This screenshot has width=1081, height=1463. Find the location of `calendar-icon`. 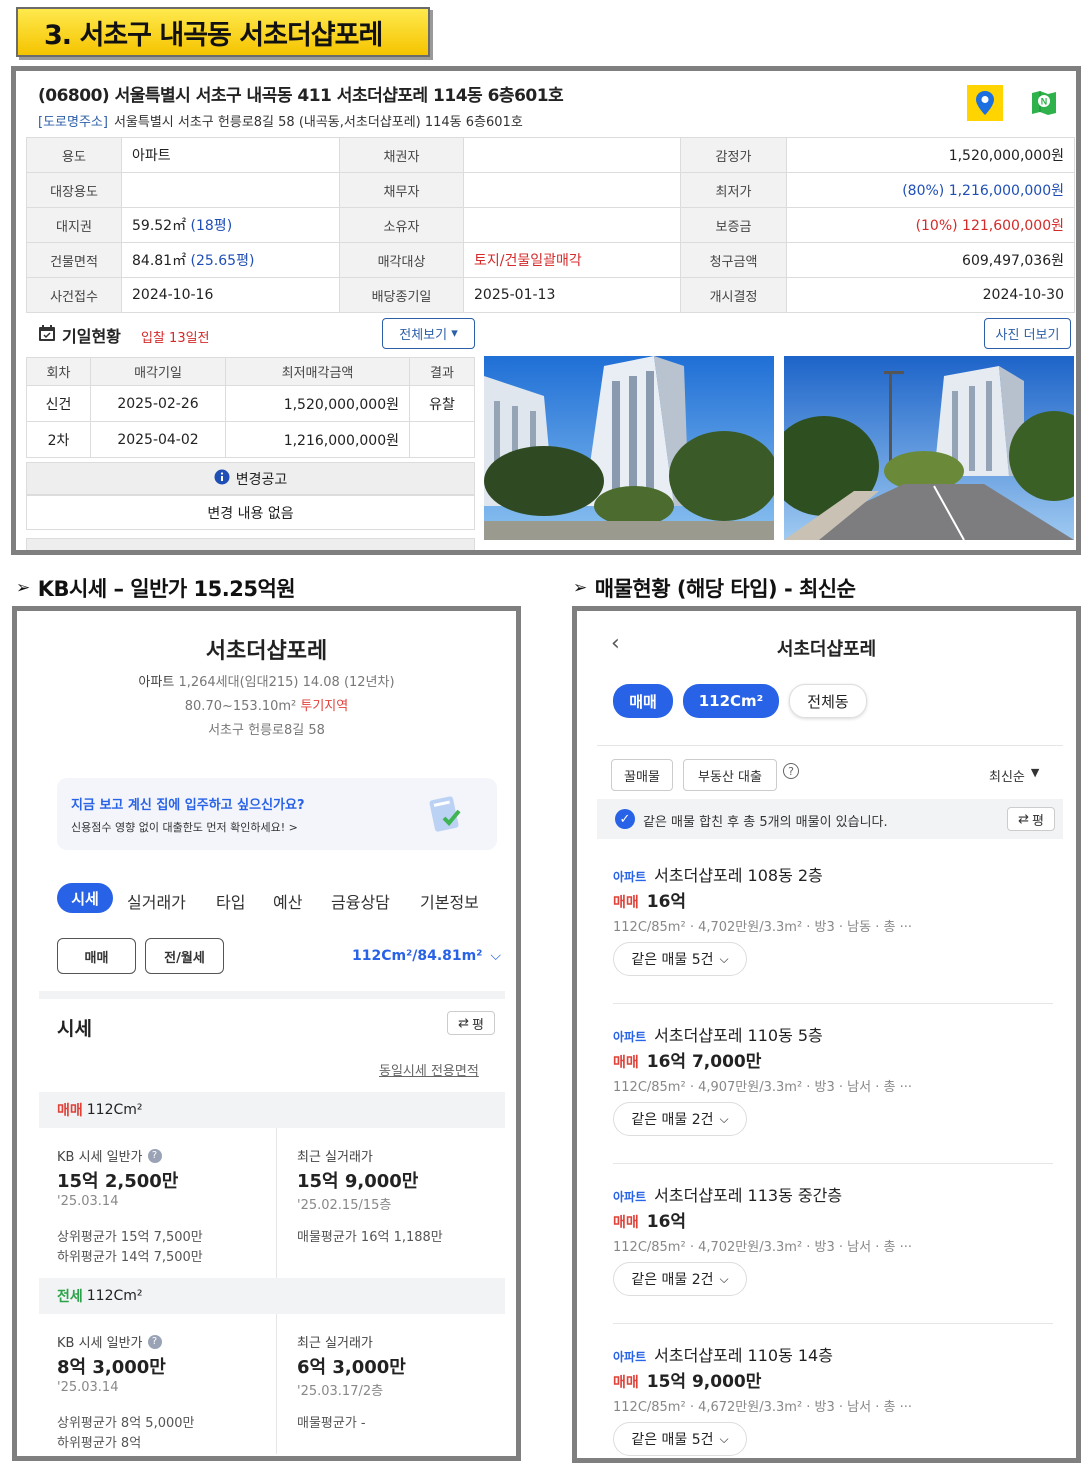

calendar-icon is located at coordinates (47, 335).